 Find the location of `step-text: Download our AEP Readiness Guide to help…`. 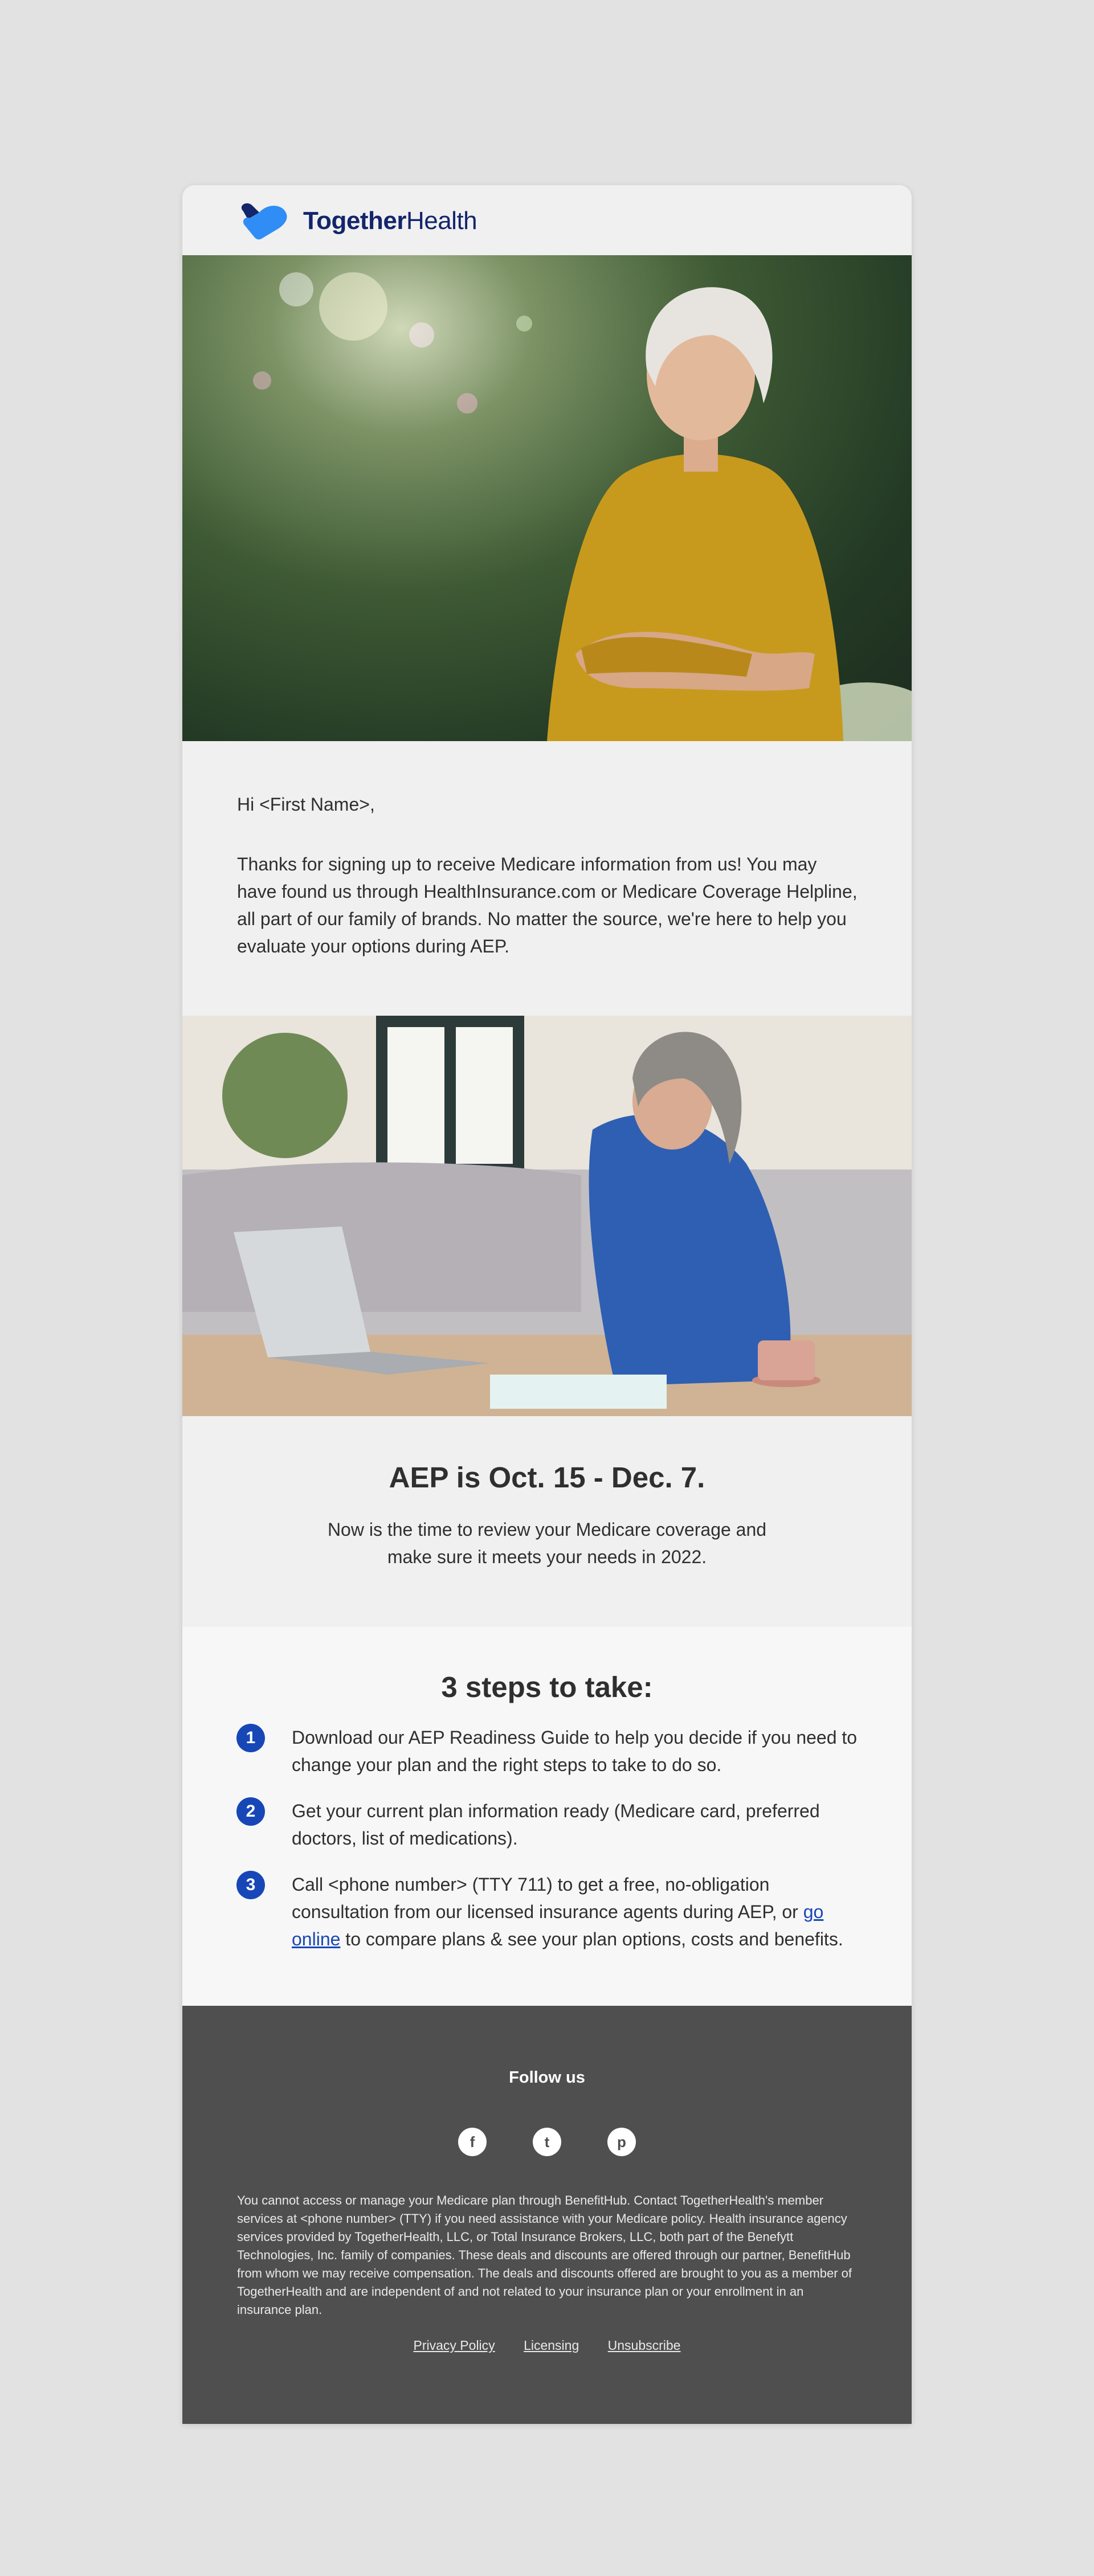

step-text: Download our AEP Readiness Guide to help… is located at coordinates (575, 1751).